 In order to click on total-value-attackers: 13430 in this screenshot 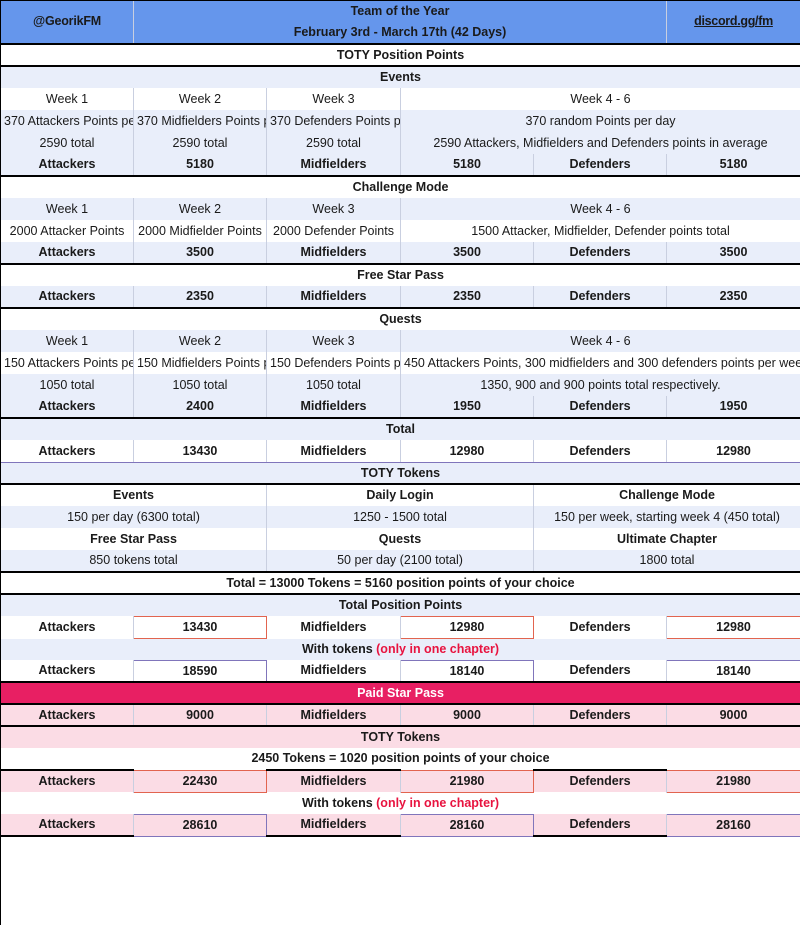, I will do `click(200, 451)`.